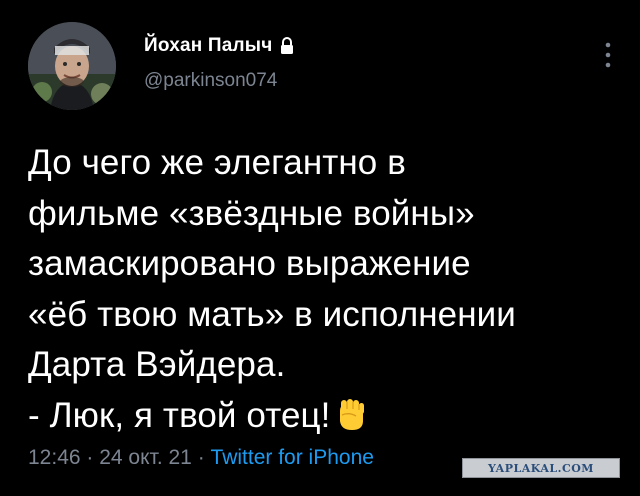  I want to click on more-options-icon, so click(608, 55).